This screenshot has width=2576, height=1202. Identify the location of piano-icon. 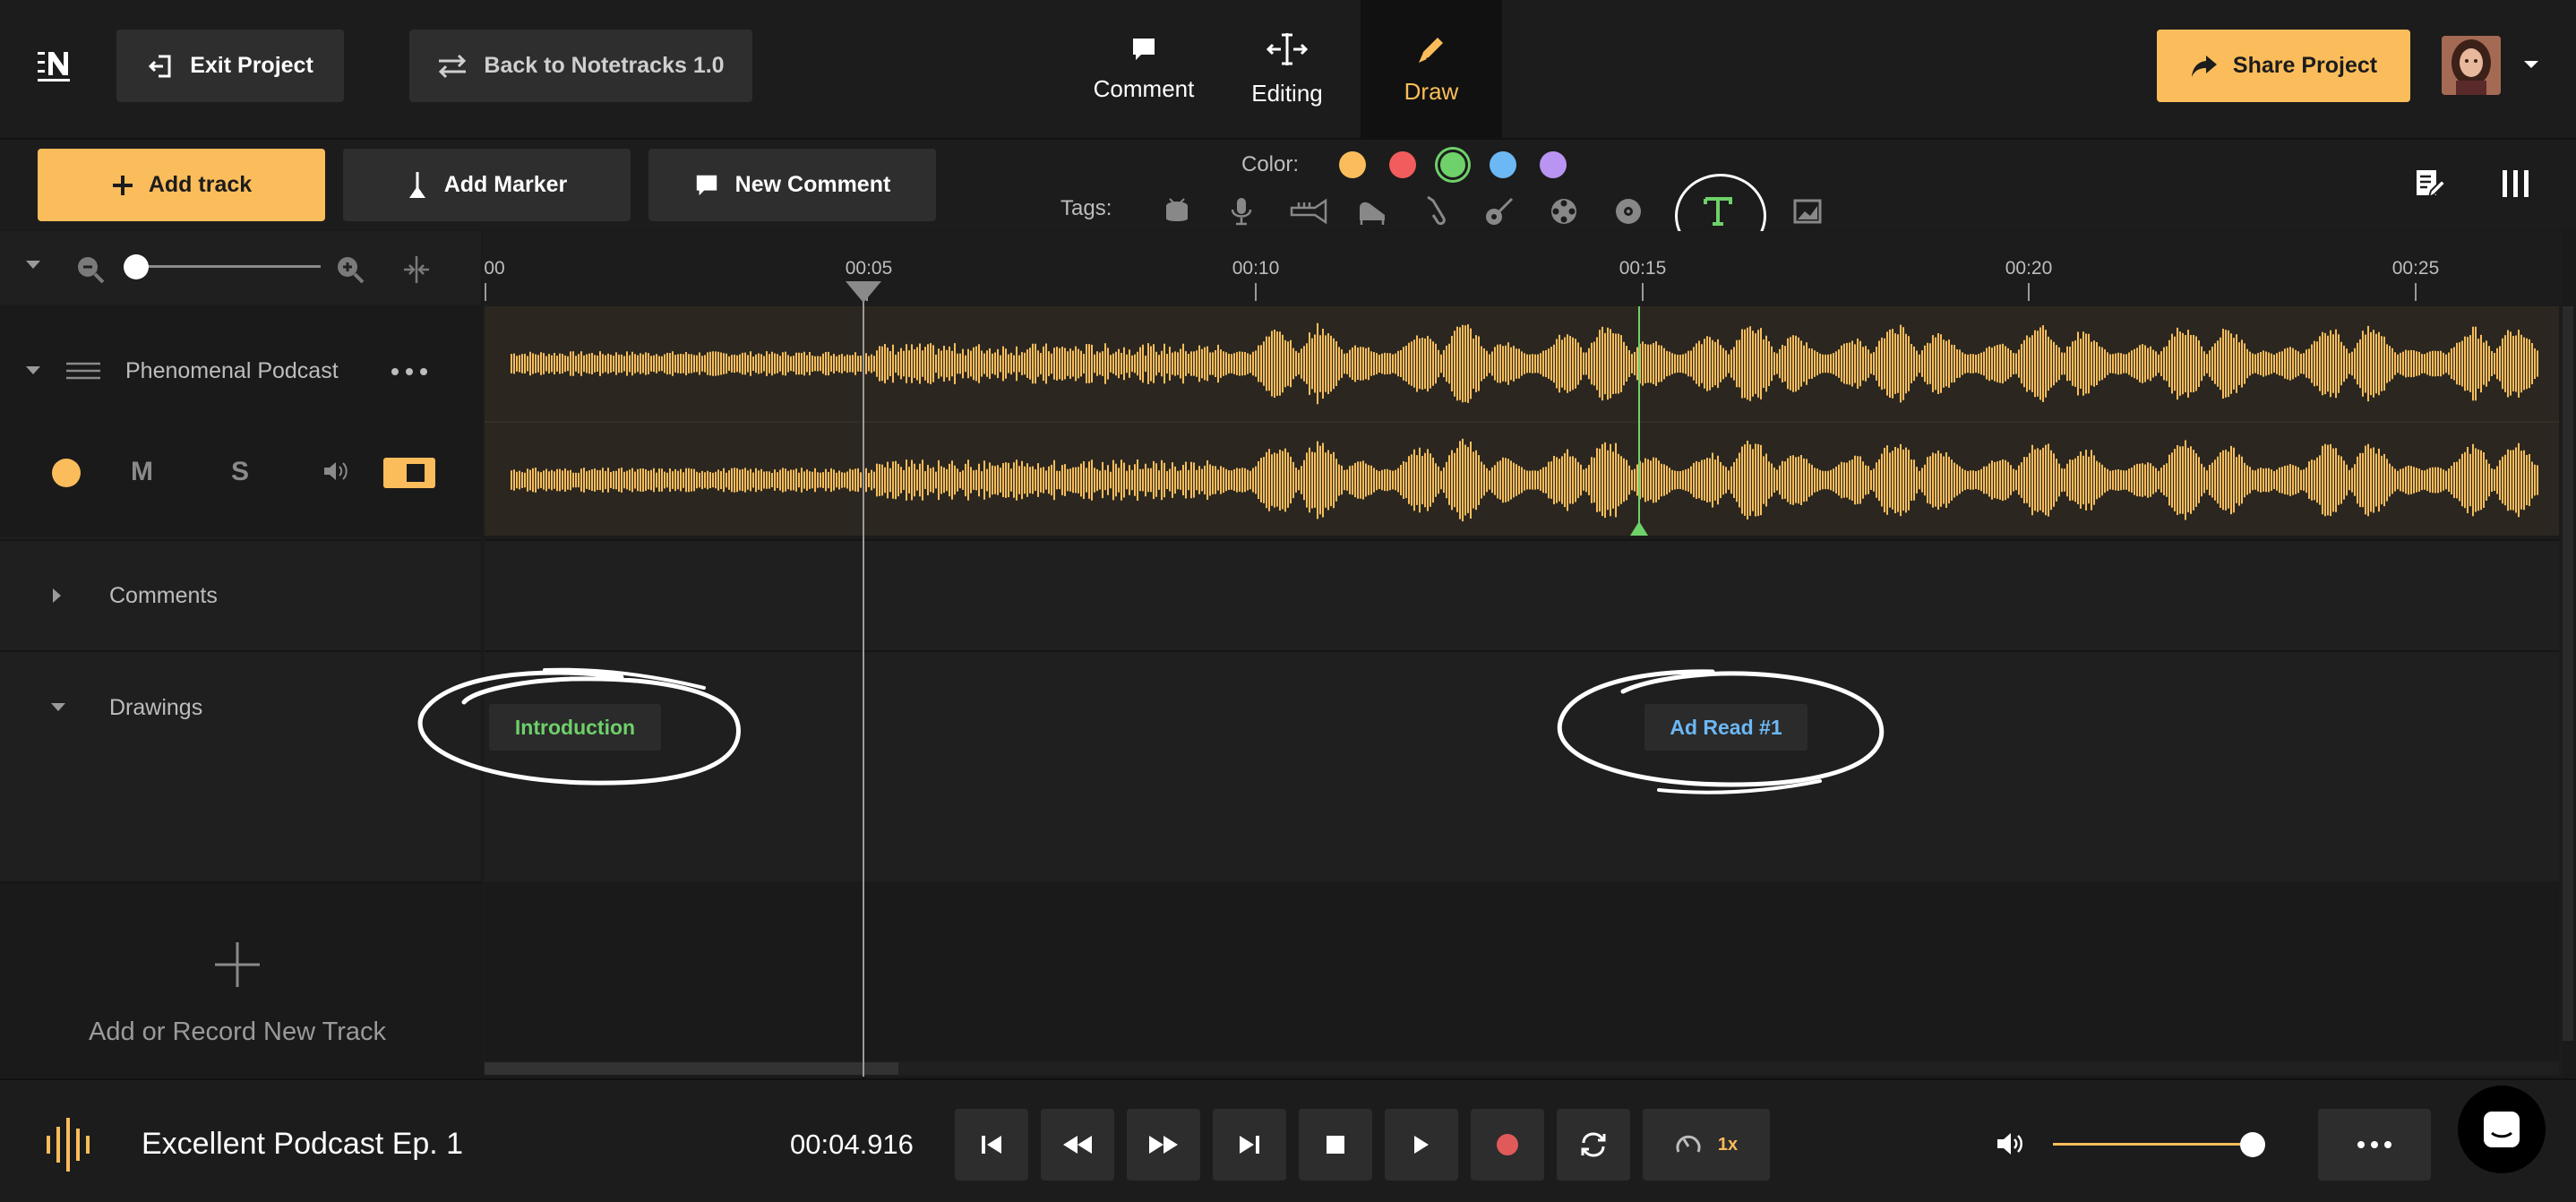
(1372, 211).